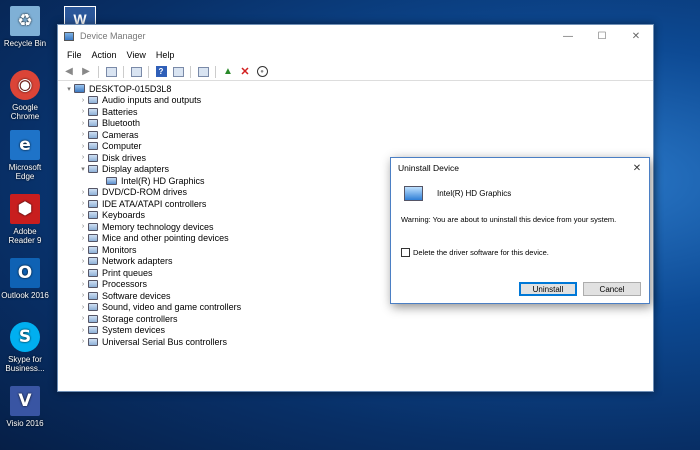 The width and height of the screenshot is (700, 450). What do you see at coordinates (136, 295) in the screenshot?
I see `tree-category-label: Software devices` at bounding box center [136, 295].